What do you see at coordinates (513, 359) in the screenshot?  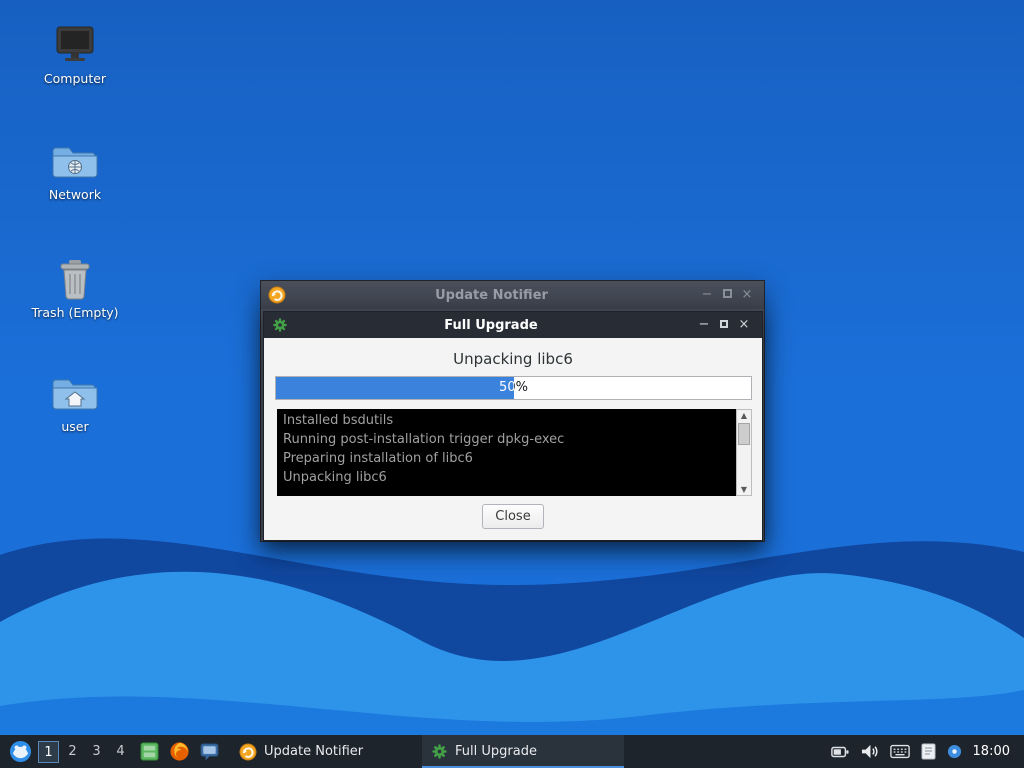 I see `upgrade-status-text: Unpacking libc6` at bounding box center [513, 359].